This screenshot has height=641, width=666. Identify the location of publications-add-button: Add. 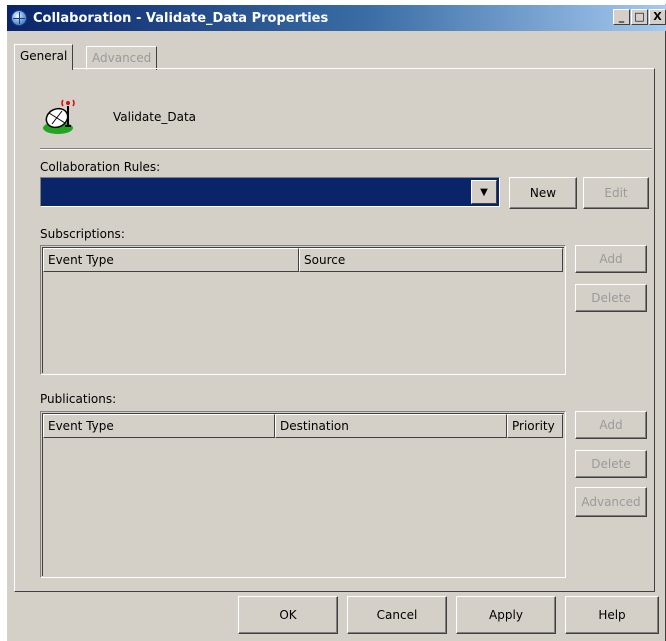
(611, 425).